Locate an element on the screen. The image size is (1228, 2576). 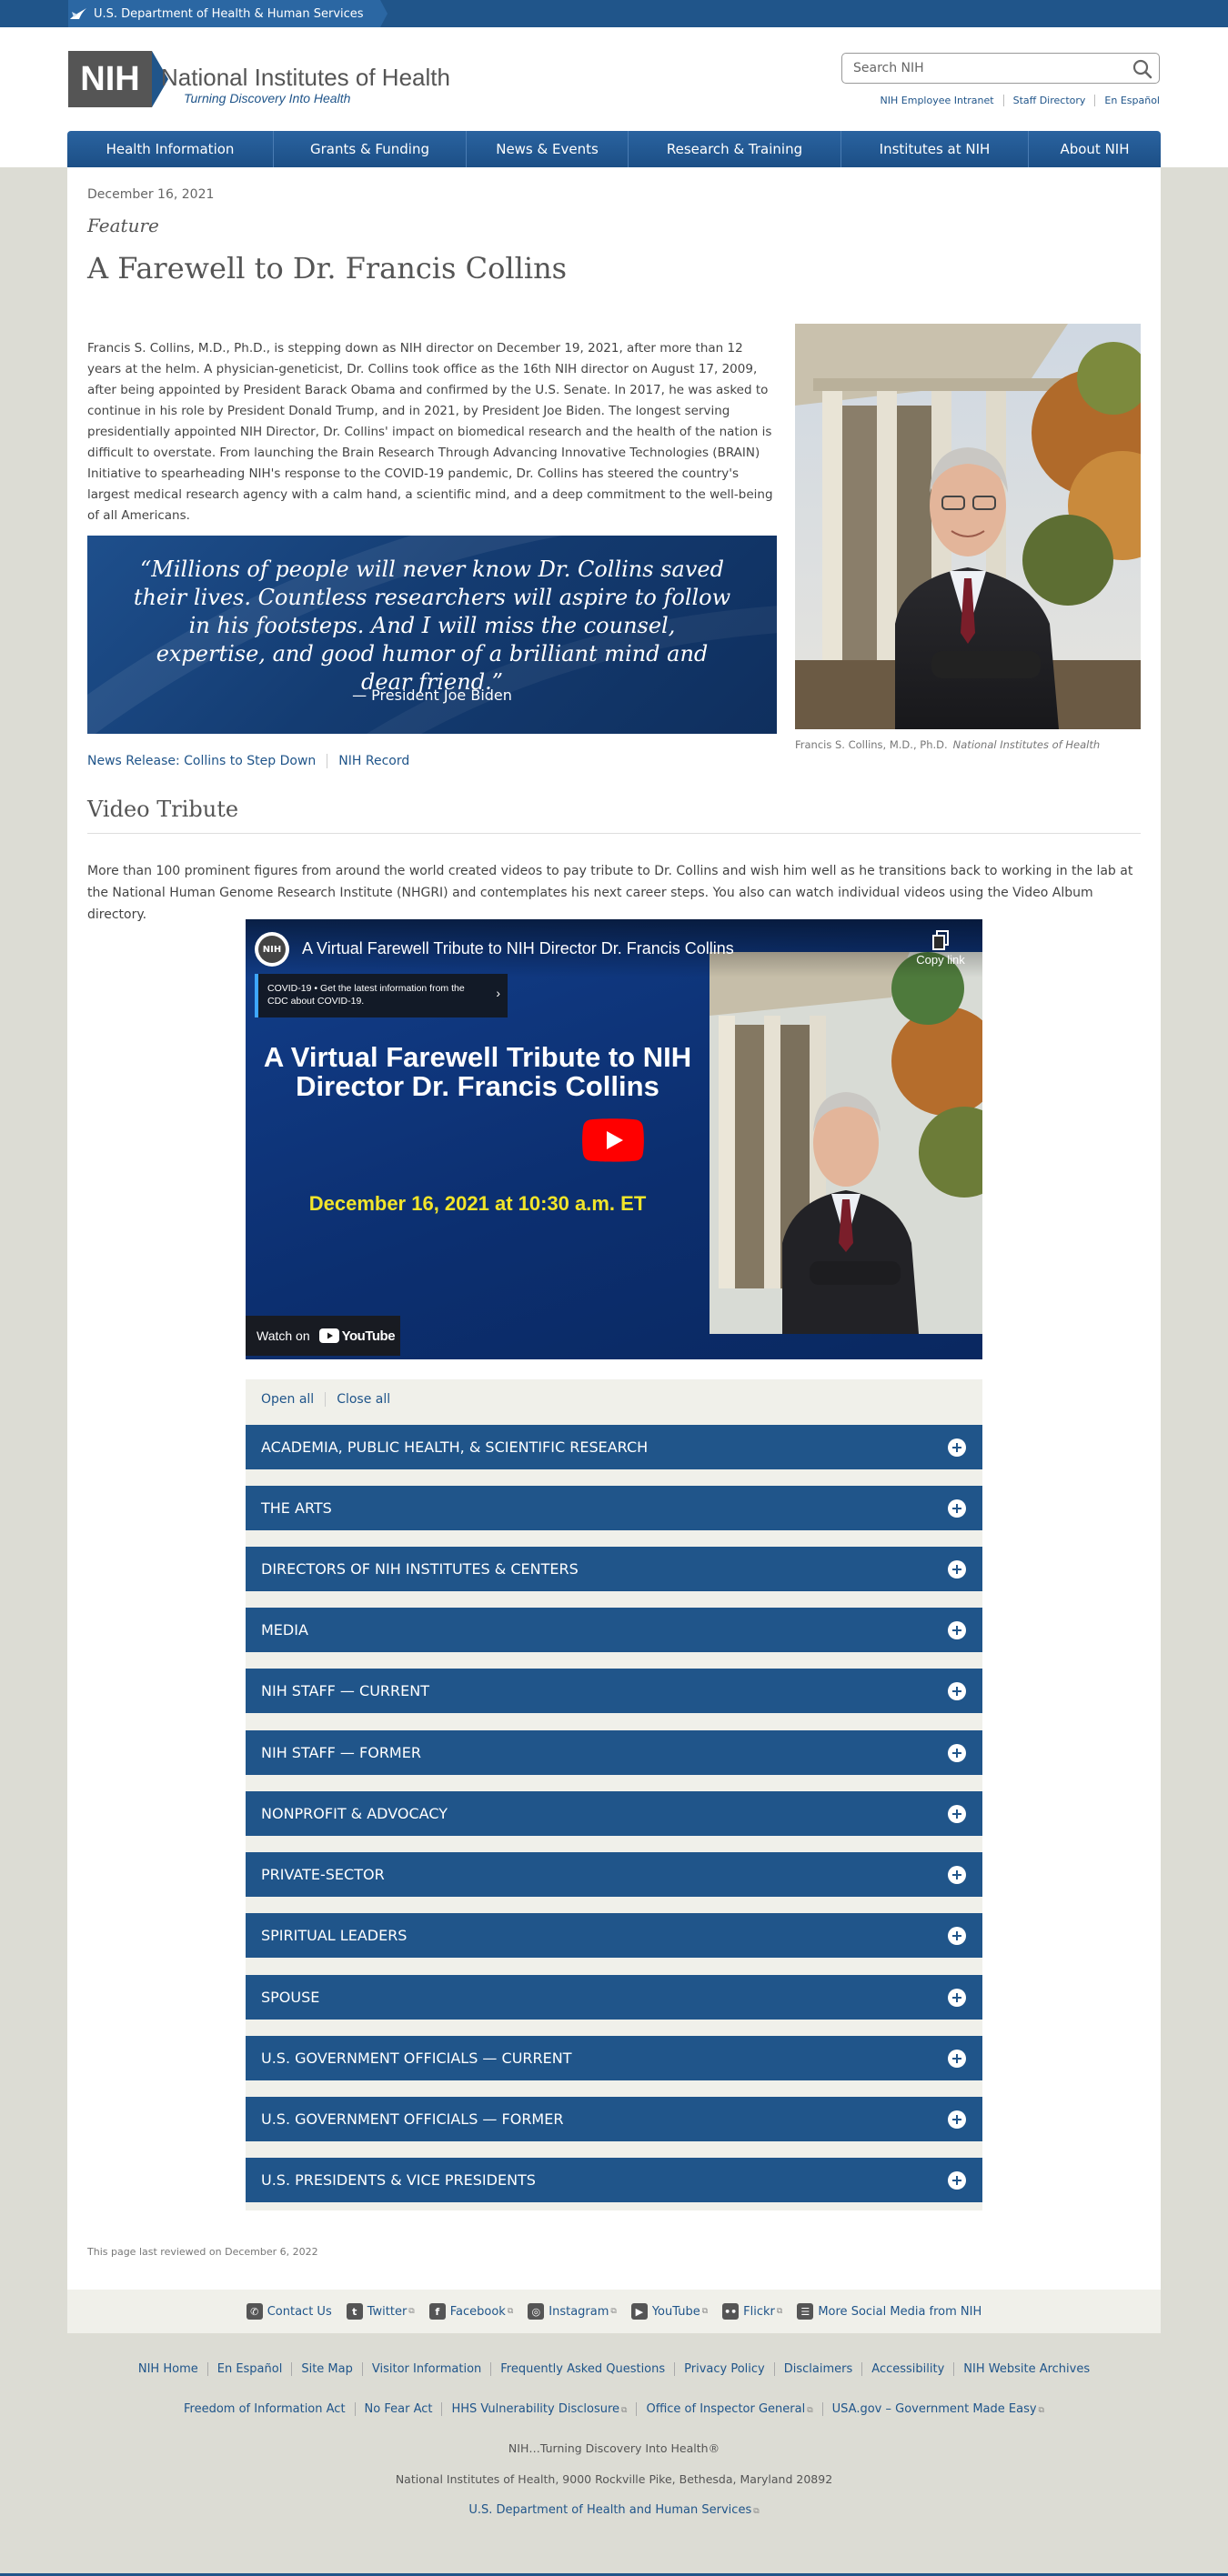
en-espanol-link: En Español is located at coordinates (1127, 100).